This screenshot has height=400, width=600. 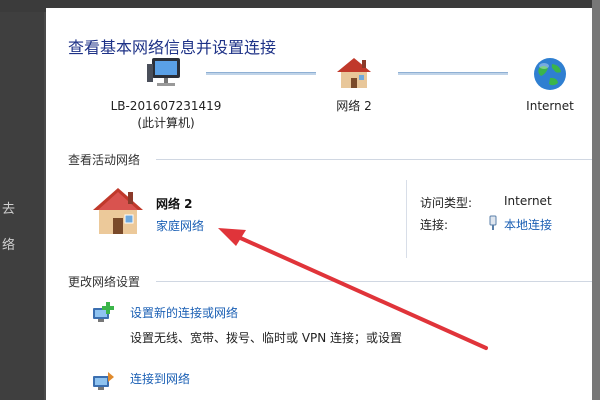 I want to click on background-right-strip, so click(x=596, y=200).